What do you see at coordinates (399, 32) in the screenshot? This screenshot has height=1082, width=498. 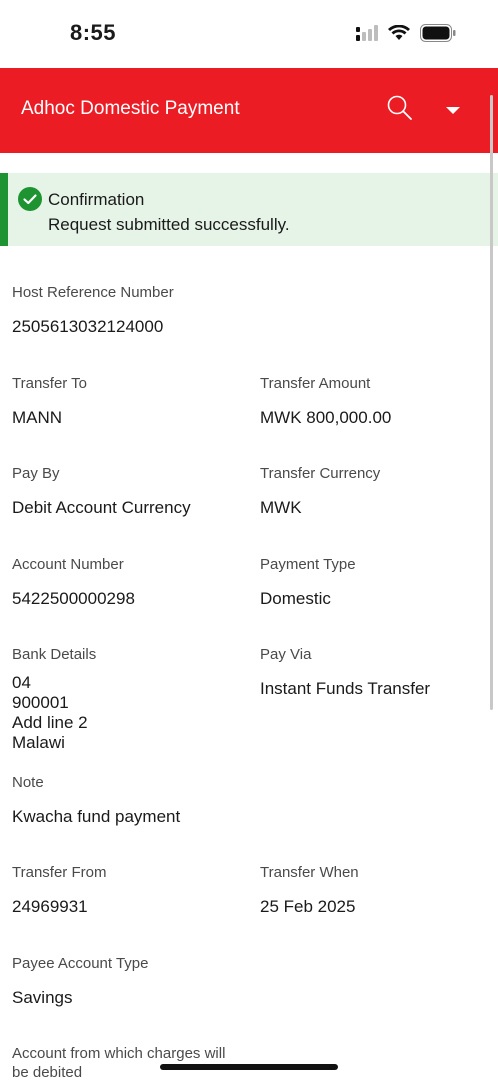 I see `wifi-icon` at bounding box center [399, 32].